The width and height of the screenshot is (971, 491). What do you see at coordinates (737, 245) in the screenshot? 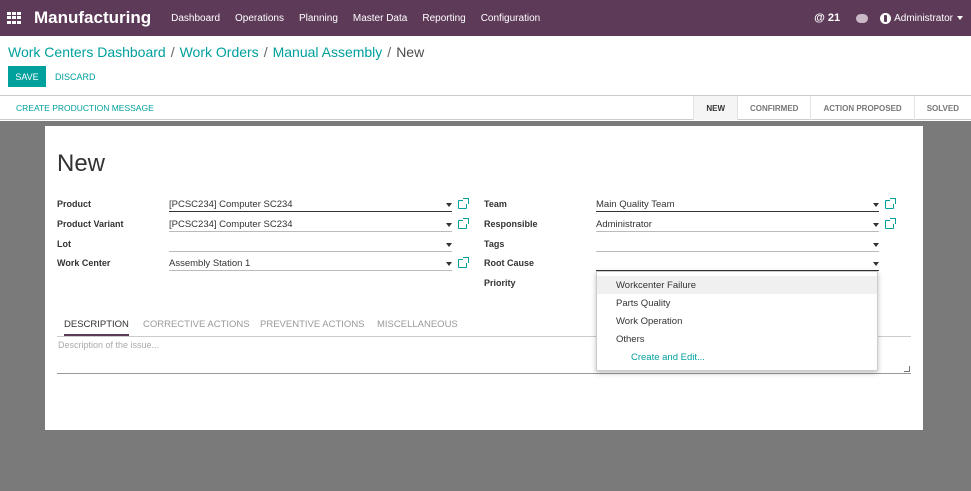
I see `tags-field` at bounding box center [737, 245].